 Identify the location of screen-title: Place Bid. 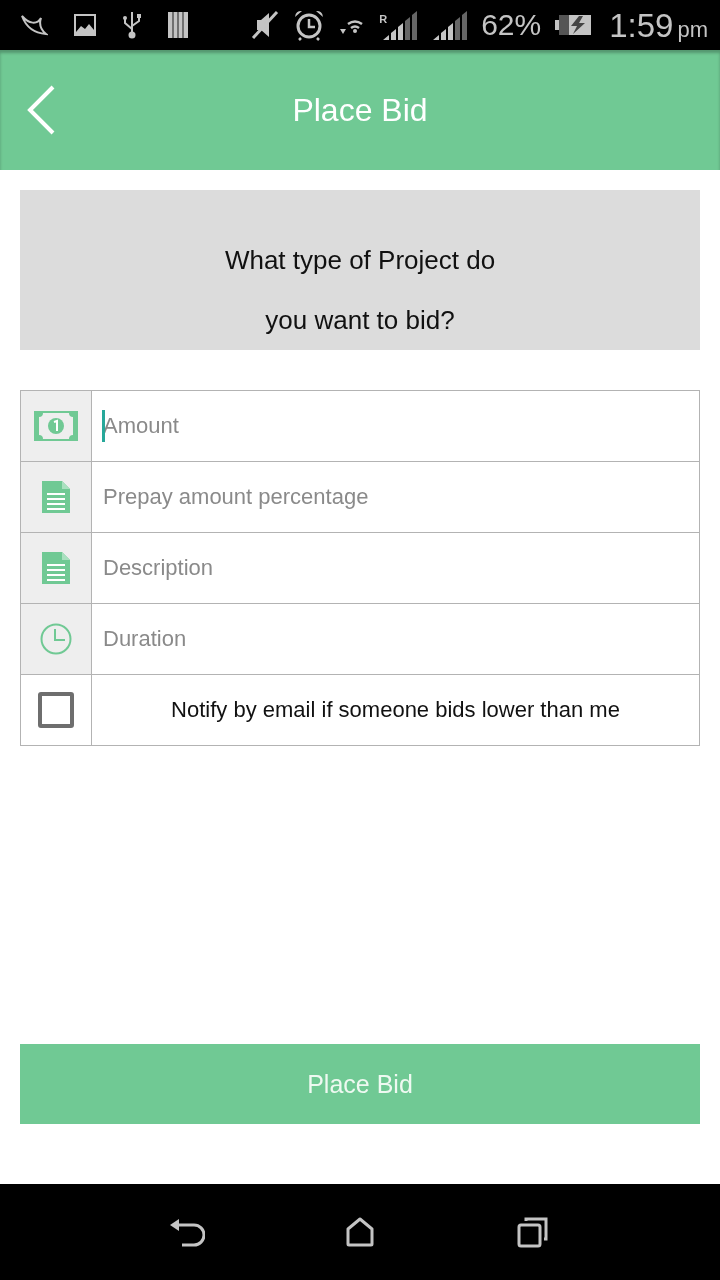
(360, 110).